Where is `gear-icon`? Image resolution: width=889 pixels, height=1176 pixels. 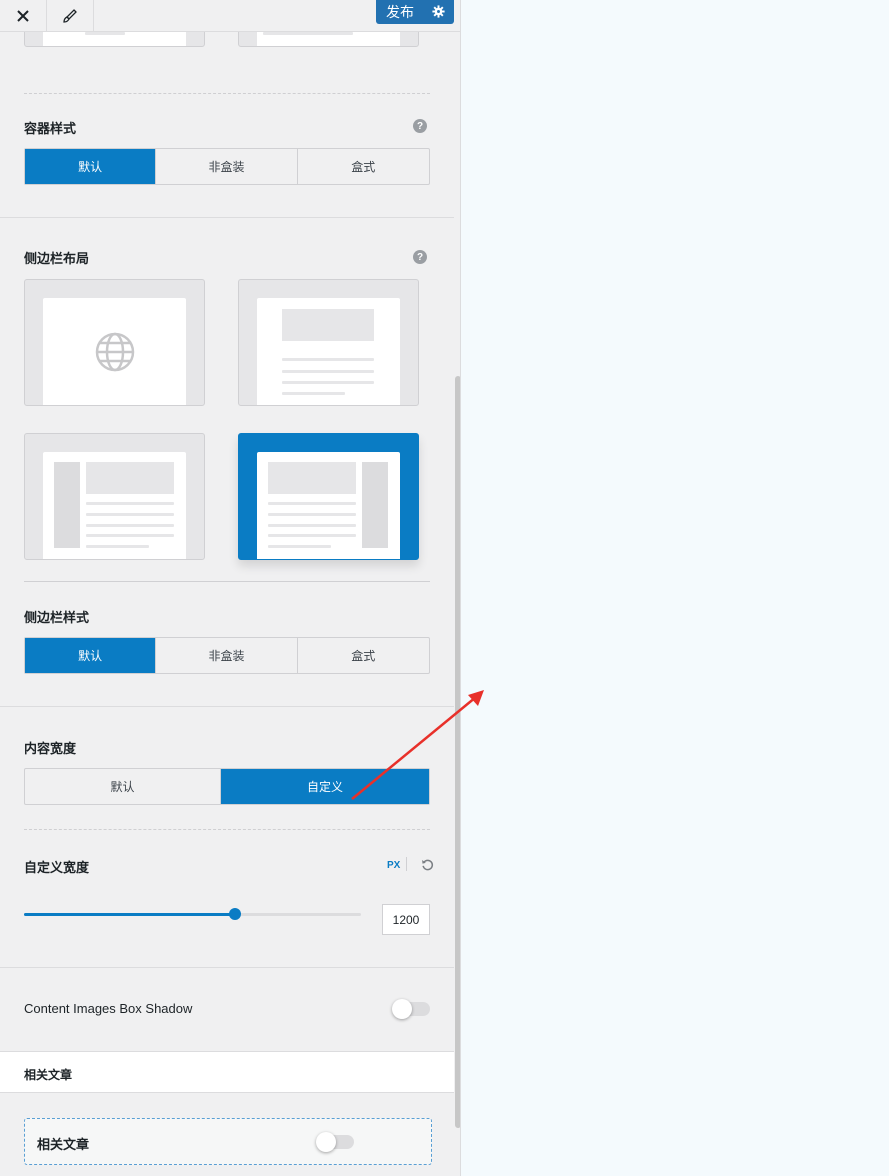
gear-icon is located at coordinates (438, 11).